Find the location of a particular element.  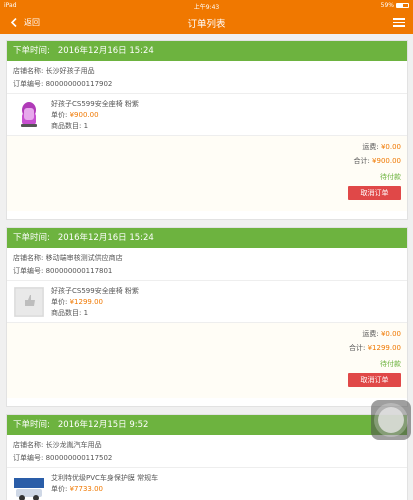

assistive-touch-icon is located at coordinates (391, 420).